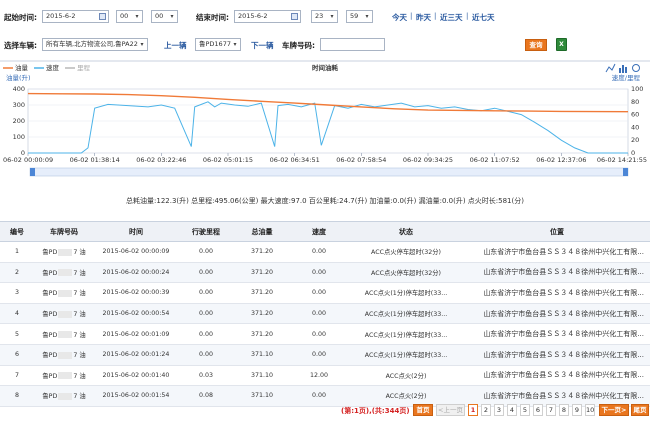 The height and width of the screenshot is (424, 650). What do you see at coordinates (352, 44) in the screenshot?
I see `plate-number-input` at bounding box center [352, 44].